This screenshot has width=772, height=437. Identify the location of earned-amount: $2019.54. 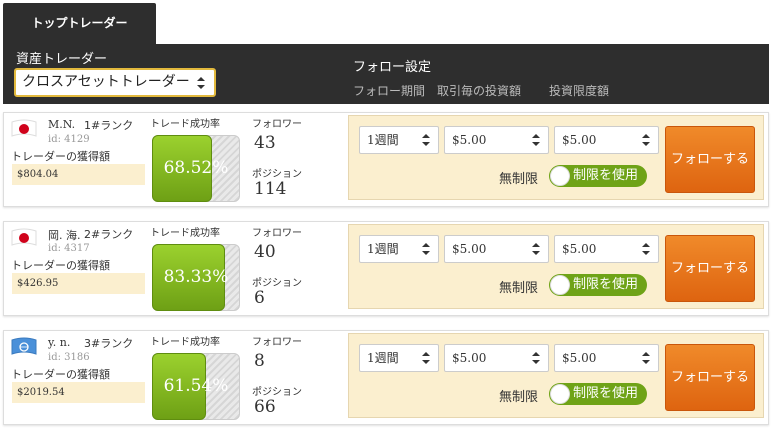
(78, 392).